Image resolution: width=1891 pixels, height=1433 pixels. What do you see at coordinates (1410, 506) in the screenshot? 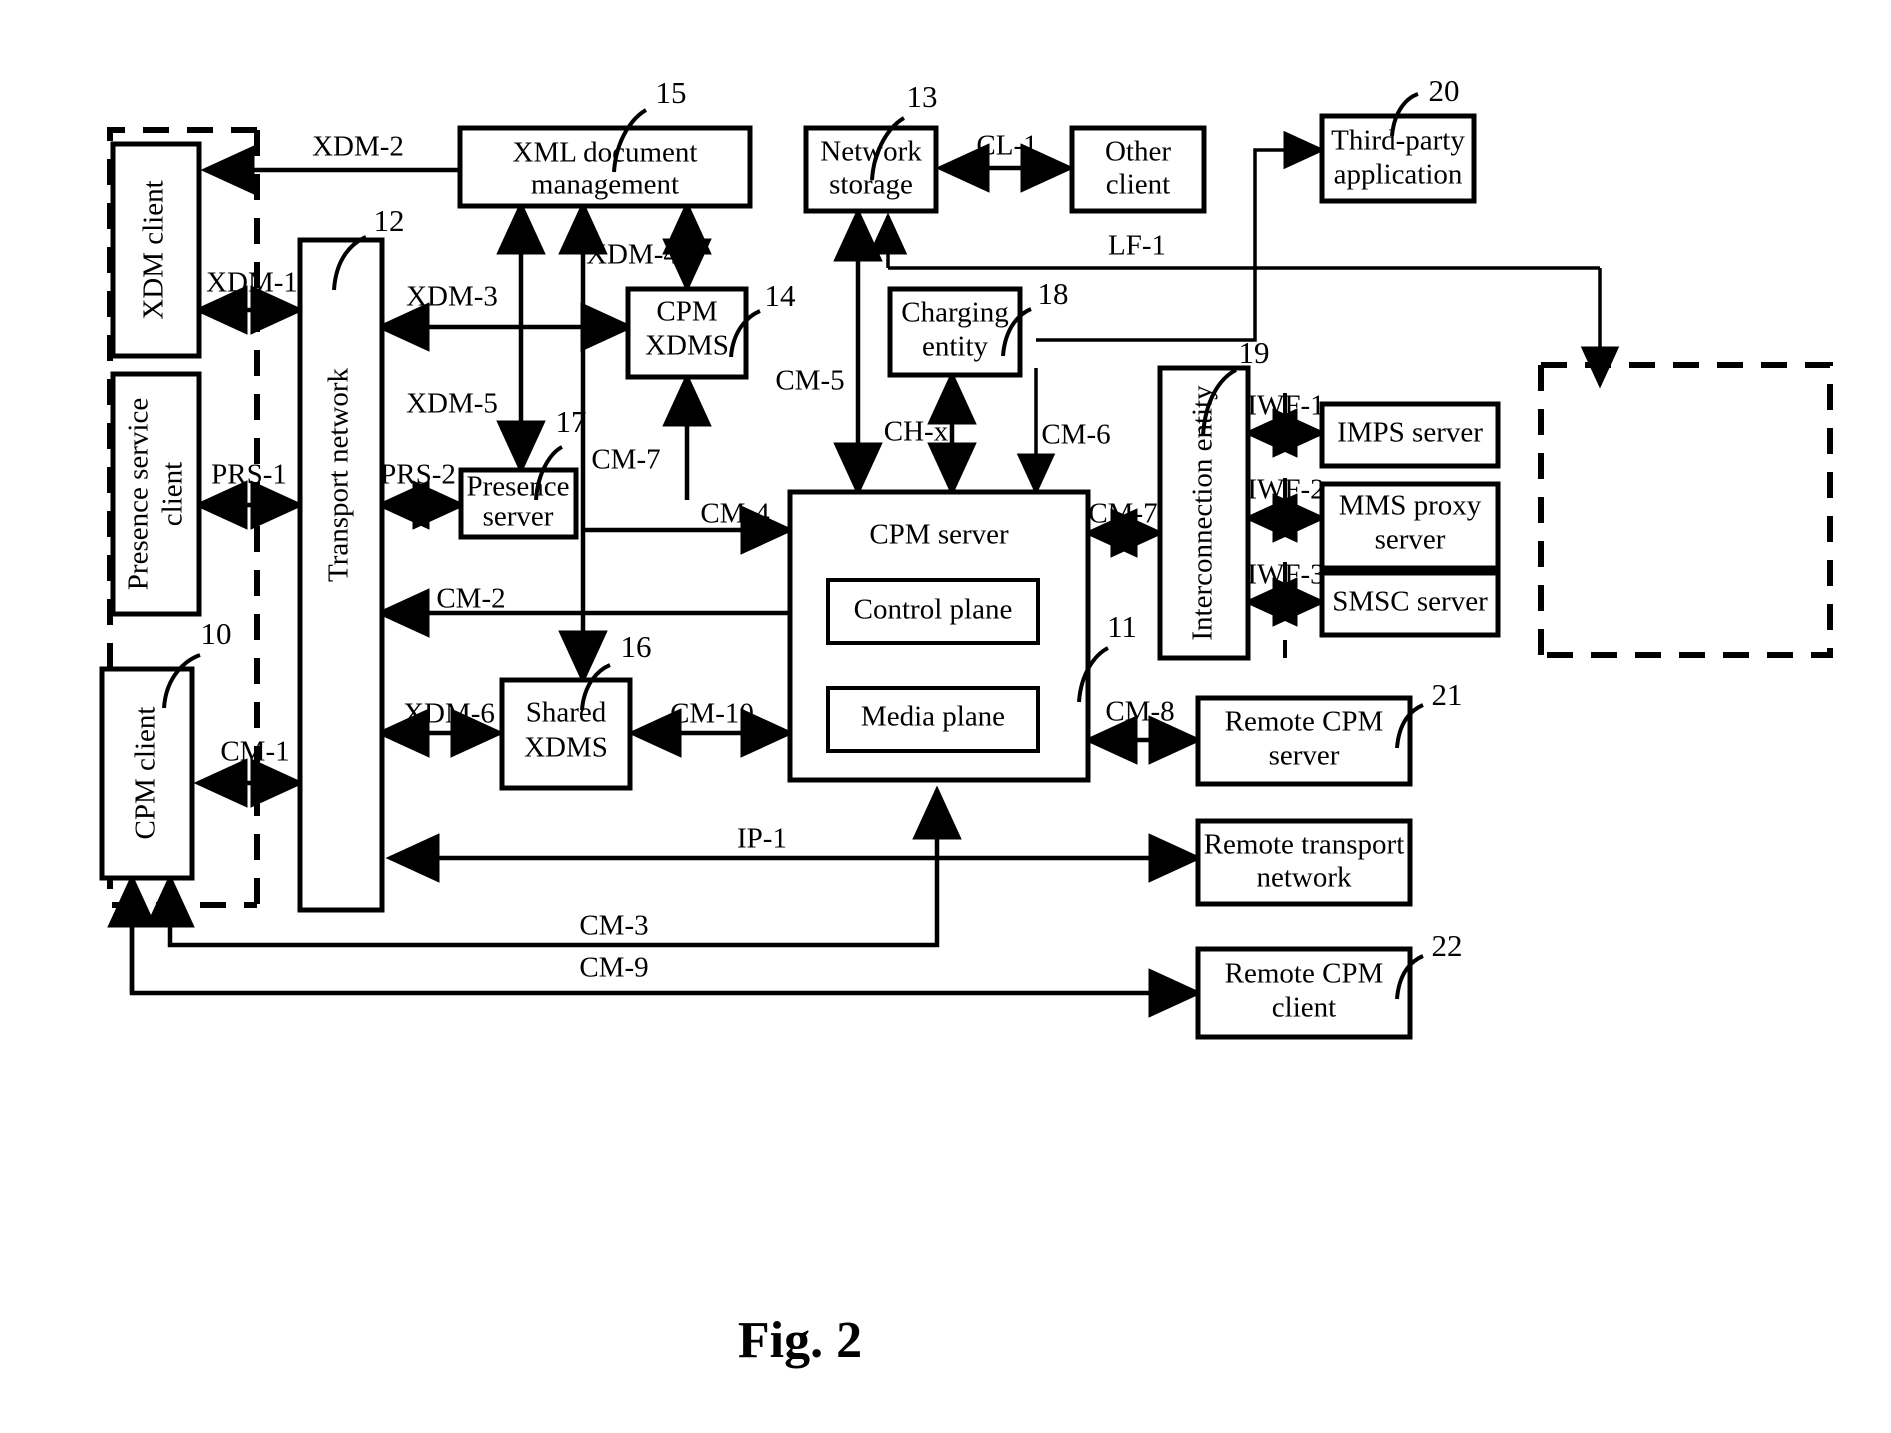
I see `box-mms-proxy-server-label-line1: MMS proxy` at bounding box center [1410, 506].